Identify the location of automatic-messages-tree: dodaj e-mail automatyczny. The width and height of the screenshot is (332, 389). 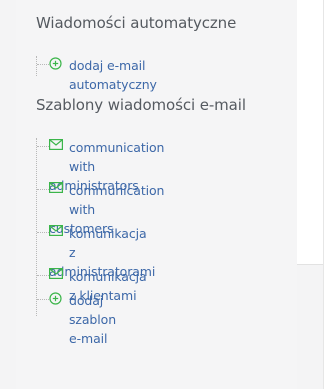
(96, 74).